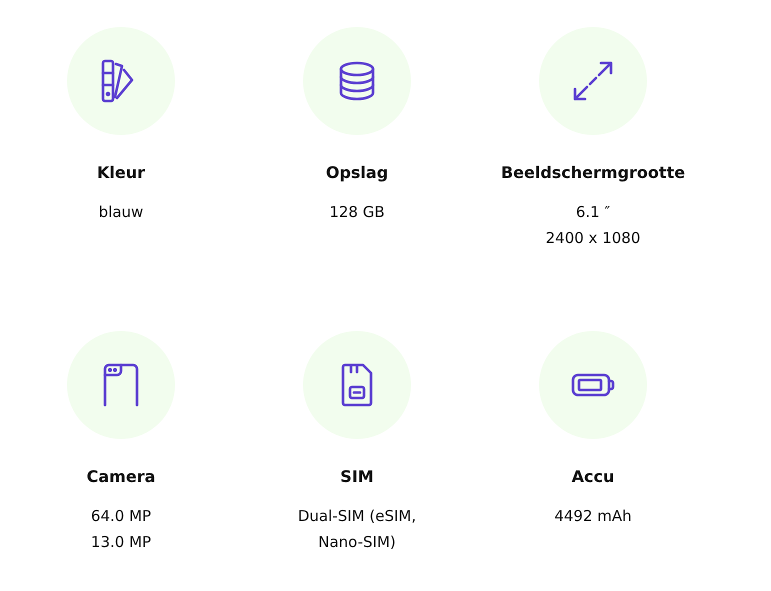  What do you see at coordinates (357, 477) in the screenshot?
I see `spec-title: SIM` at bounding box center [357, 477].